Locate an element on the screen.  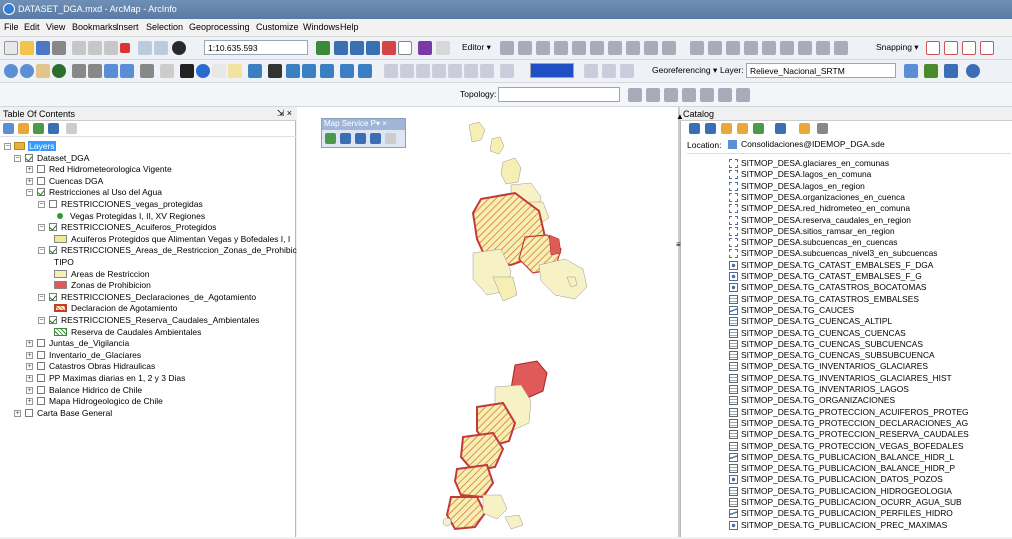
view-link-table-icon is located at coordinates (951, 71).